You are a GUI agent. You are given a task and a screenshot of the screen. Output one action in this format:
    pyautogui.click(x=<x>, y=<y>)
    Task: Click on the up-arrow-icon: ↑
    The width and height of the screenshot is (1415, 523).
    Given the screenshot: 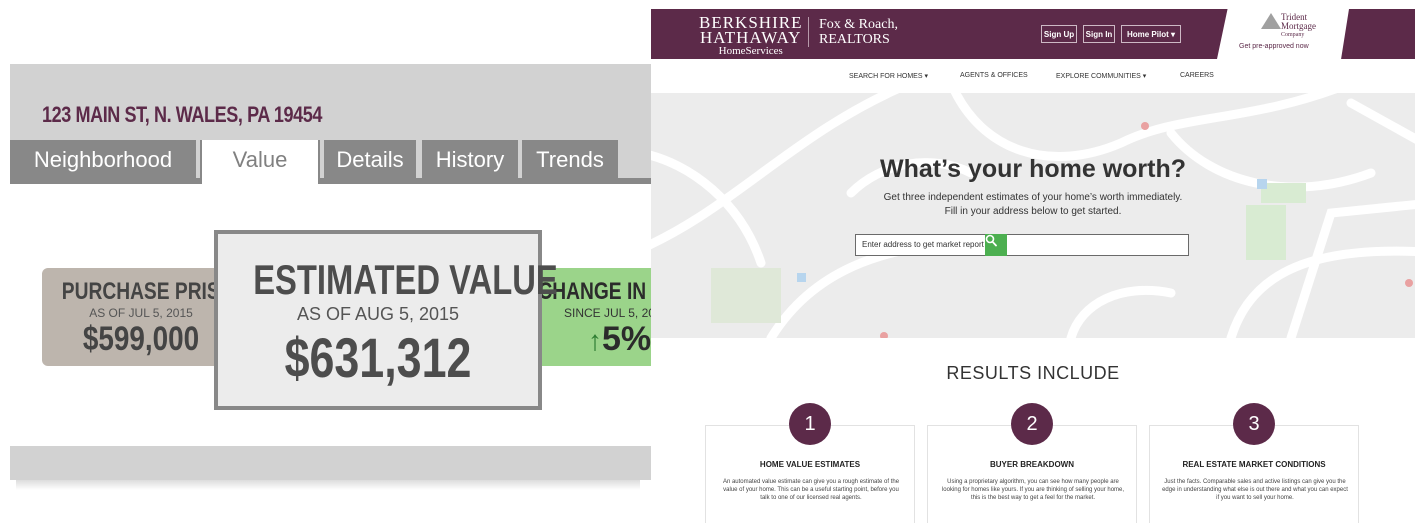 What is the action you would take?
    pyautogui.click(x=595, y=340)
    